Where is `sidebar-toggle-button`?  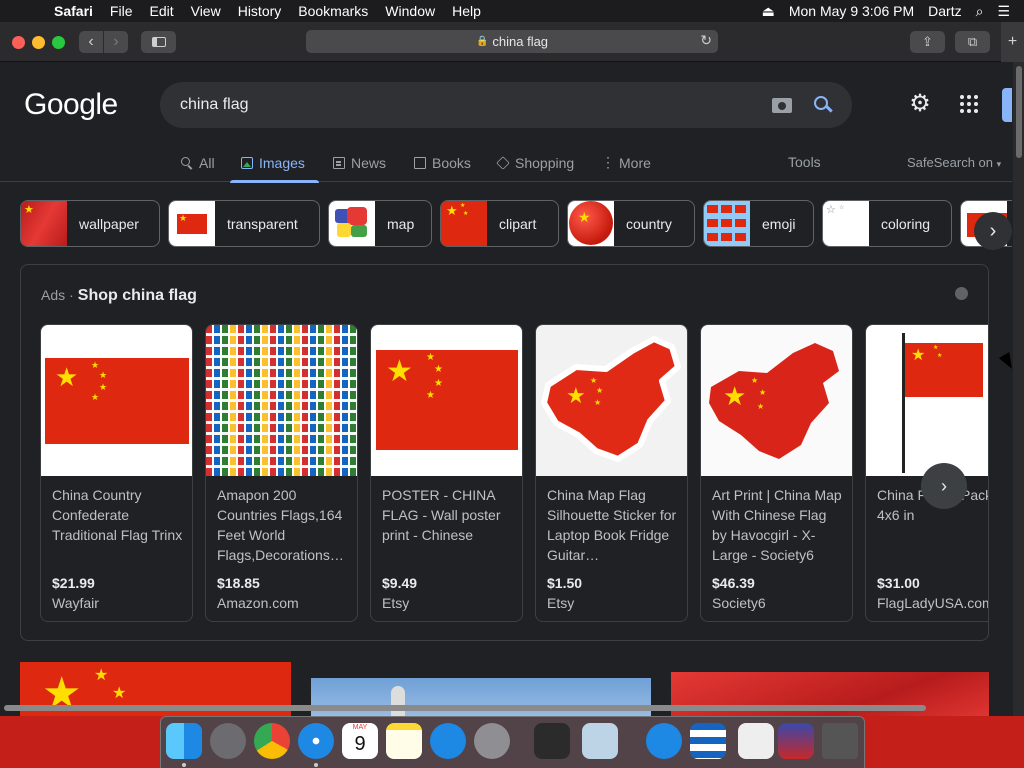 sidebar-toggle-button is located at coordinates (158, 42).